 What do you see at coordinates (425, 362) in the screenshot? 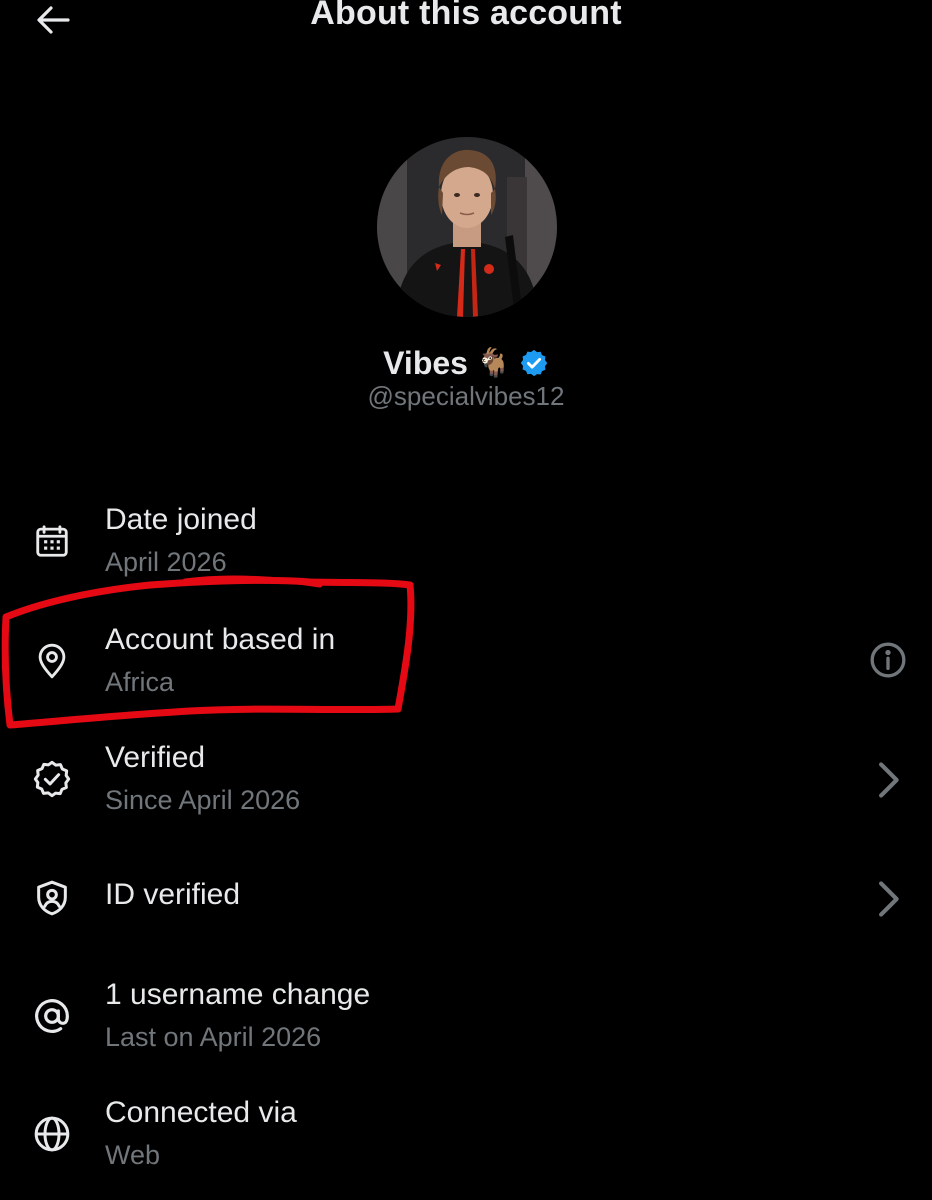
I see `display-name: Vibes` at bounding box center [425, 362].